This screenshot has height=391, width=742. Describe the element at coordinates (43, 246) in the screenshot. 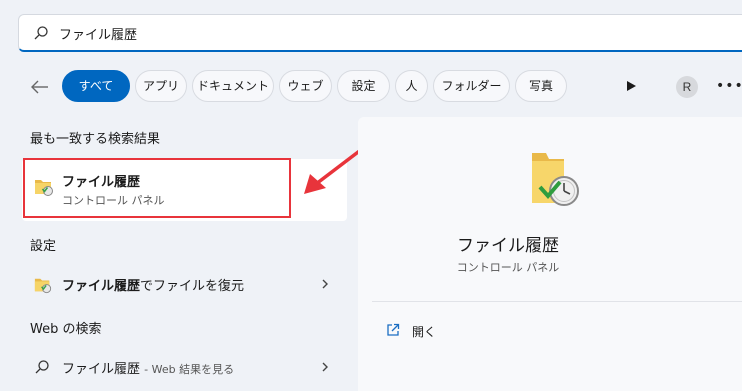

I see `settings-heading: 設定` at that location.